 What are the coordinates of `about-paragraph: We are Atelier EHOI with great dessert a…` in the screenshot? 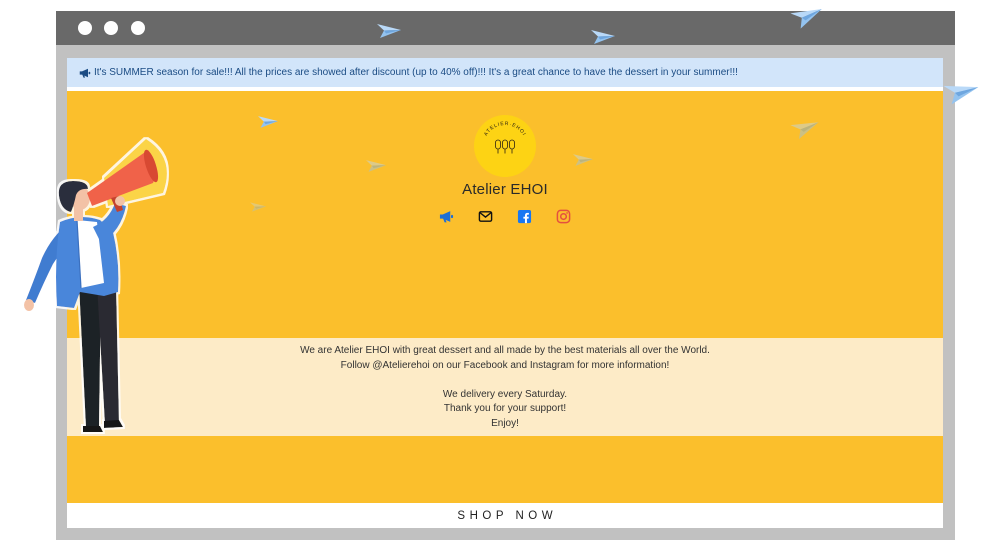 It's located at (505, 358).